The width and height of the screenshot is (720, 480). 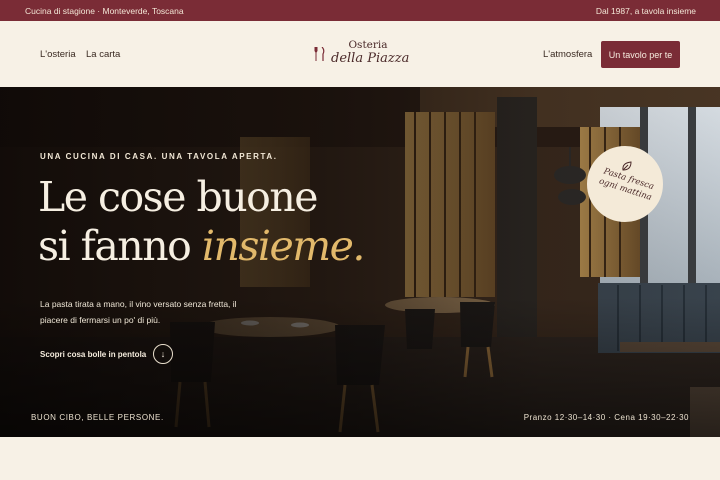 I want to click on headline-line-1: Le cose buone, so click(x=178, y=197).